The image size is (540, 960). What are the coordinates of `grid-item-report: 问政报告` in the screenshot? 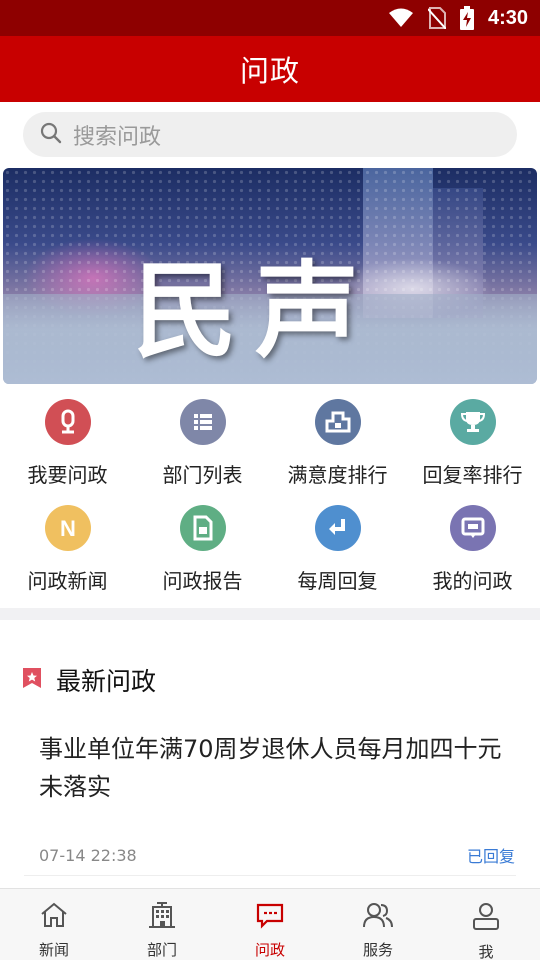 It's located at (202, 553).